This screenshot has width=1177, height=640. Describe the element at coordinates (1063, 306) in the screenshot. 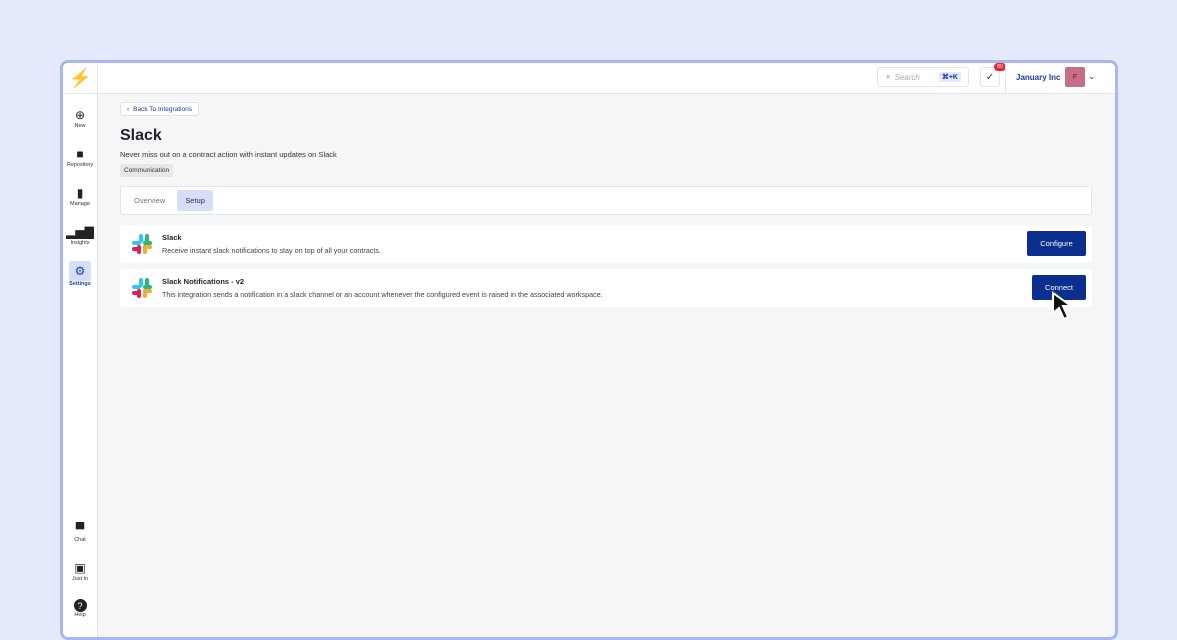

I see `mouse-cursor-icon` at that location.